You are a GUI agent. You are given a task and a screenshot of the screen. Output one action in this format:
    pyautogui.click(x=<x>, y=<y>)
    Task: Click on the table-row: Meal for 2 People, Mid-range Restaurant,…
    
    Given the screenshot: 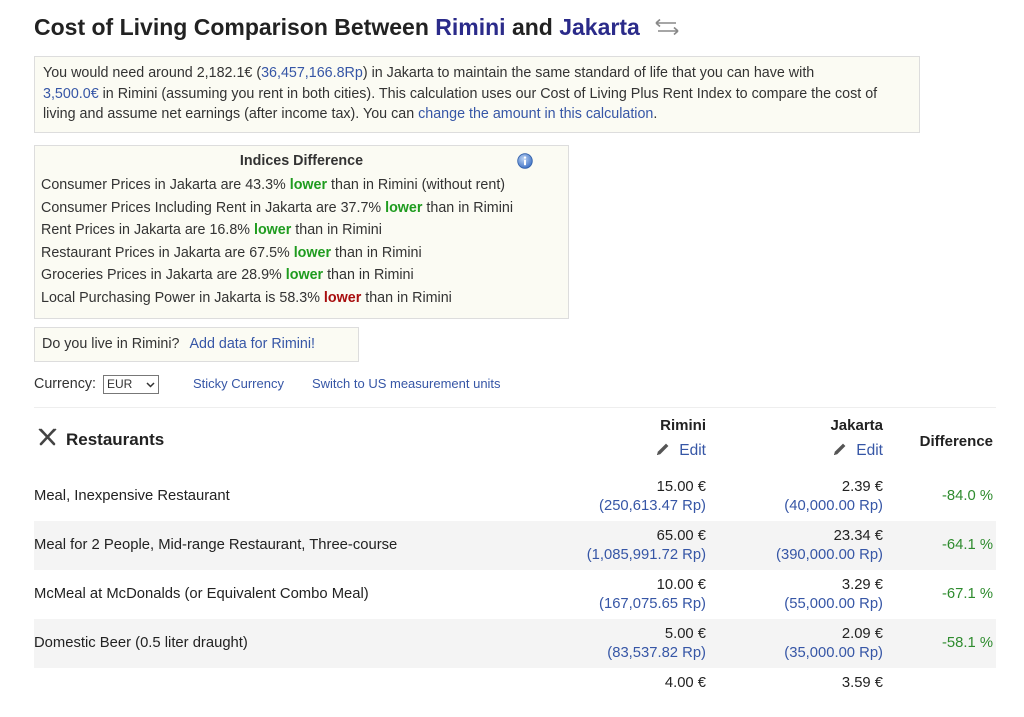 What is the action you would take?
    pyautogui.click(x=515, y=545)
    